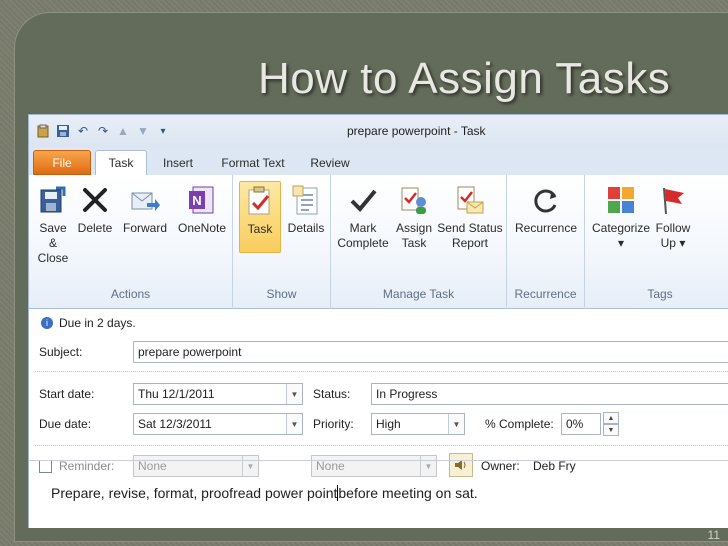 The height and width of the screenshot is (546, 728). Describe the element at coordinates (470, 235) in the screenshot. I see `send-status-report-label: Send Status Report` at that location.